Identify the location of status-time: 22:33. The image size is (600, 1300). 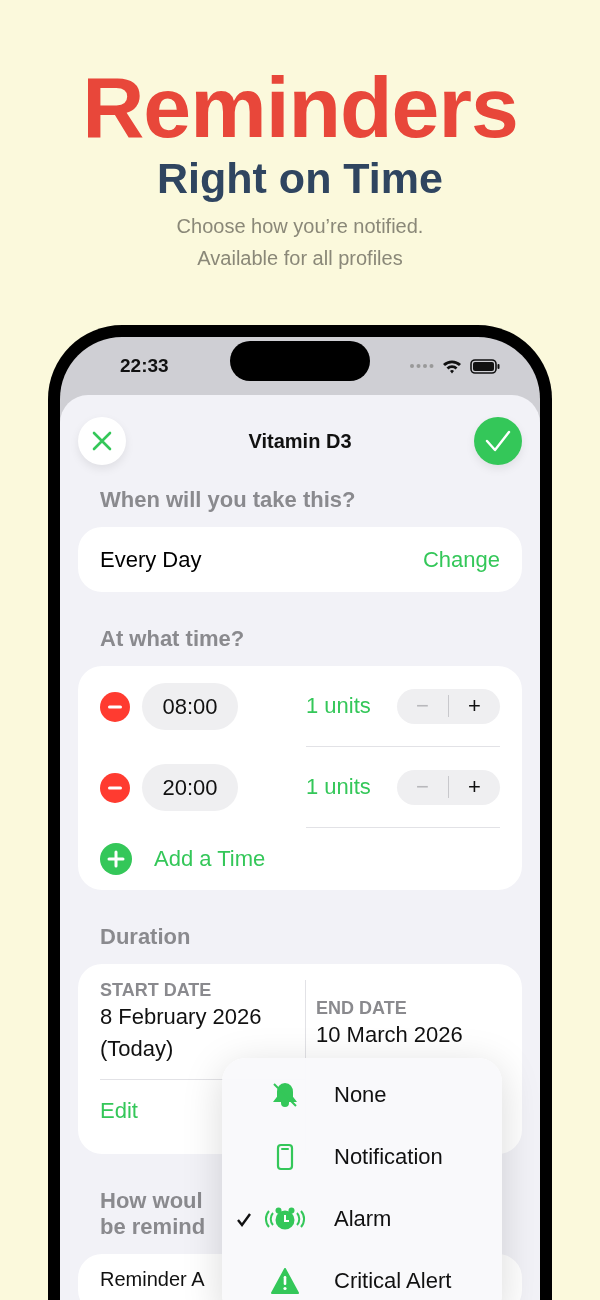
(144, 366).